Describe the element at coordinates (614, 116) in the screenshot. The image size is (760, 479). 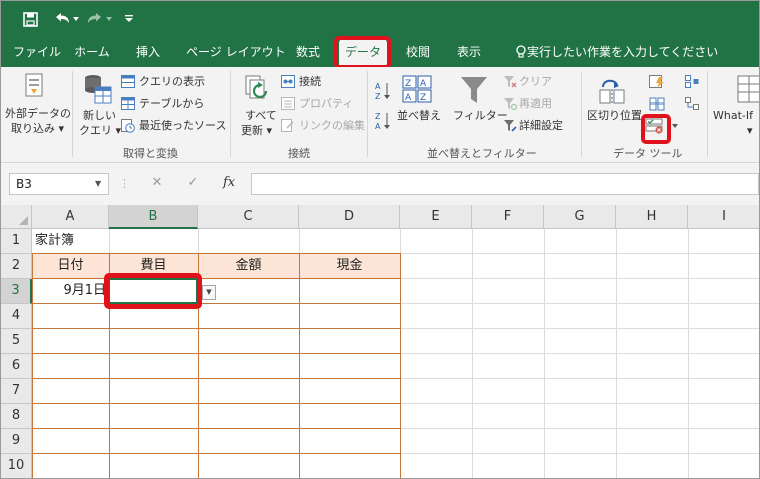
I see `text-to-columns-label: 区切り位置` at that location.